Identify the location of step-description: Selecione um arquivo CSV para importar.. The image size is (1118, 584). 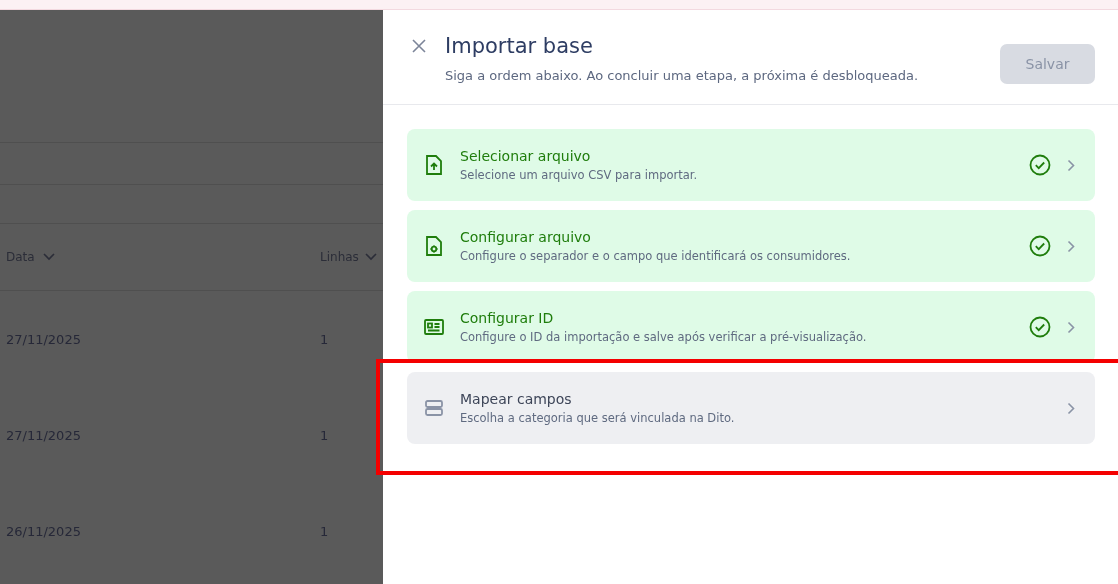
(579, 175).